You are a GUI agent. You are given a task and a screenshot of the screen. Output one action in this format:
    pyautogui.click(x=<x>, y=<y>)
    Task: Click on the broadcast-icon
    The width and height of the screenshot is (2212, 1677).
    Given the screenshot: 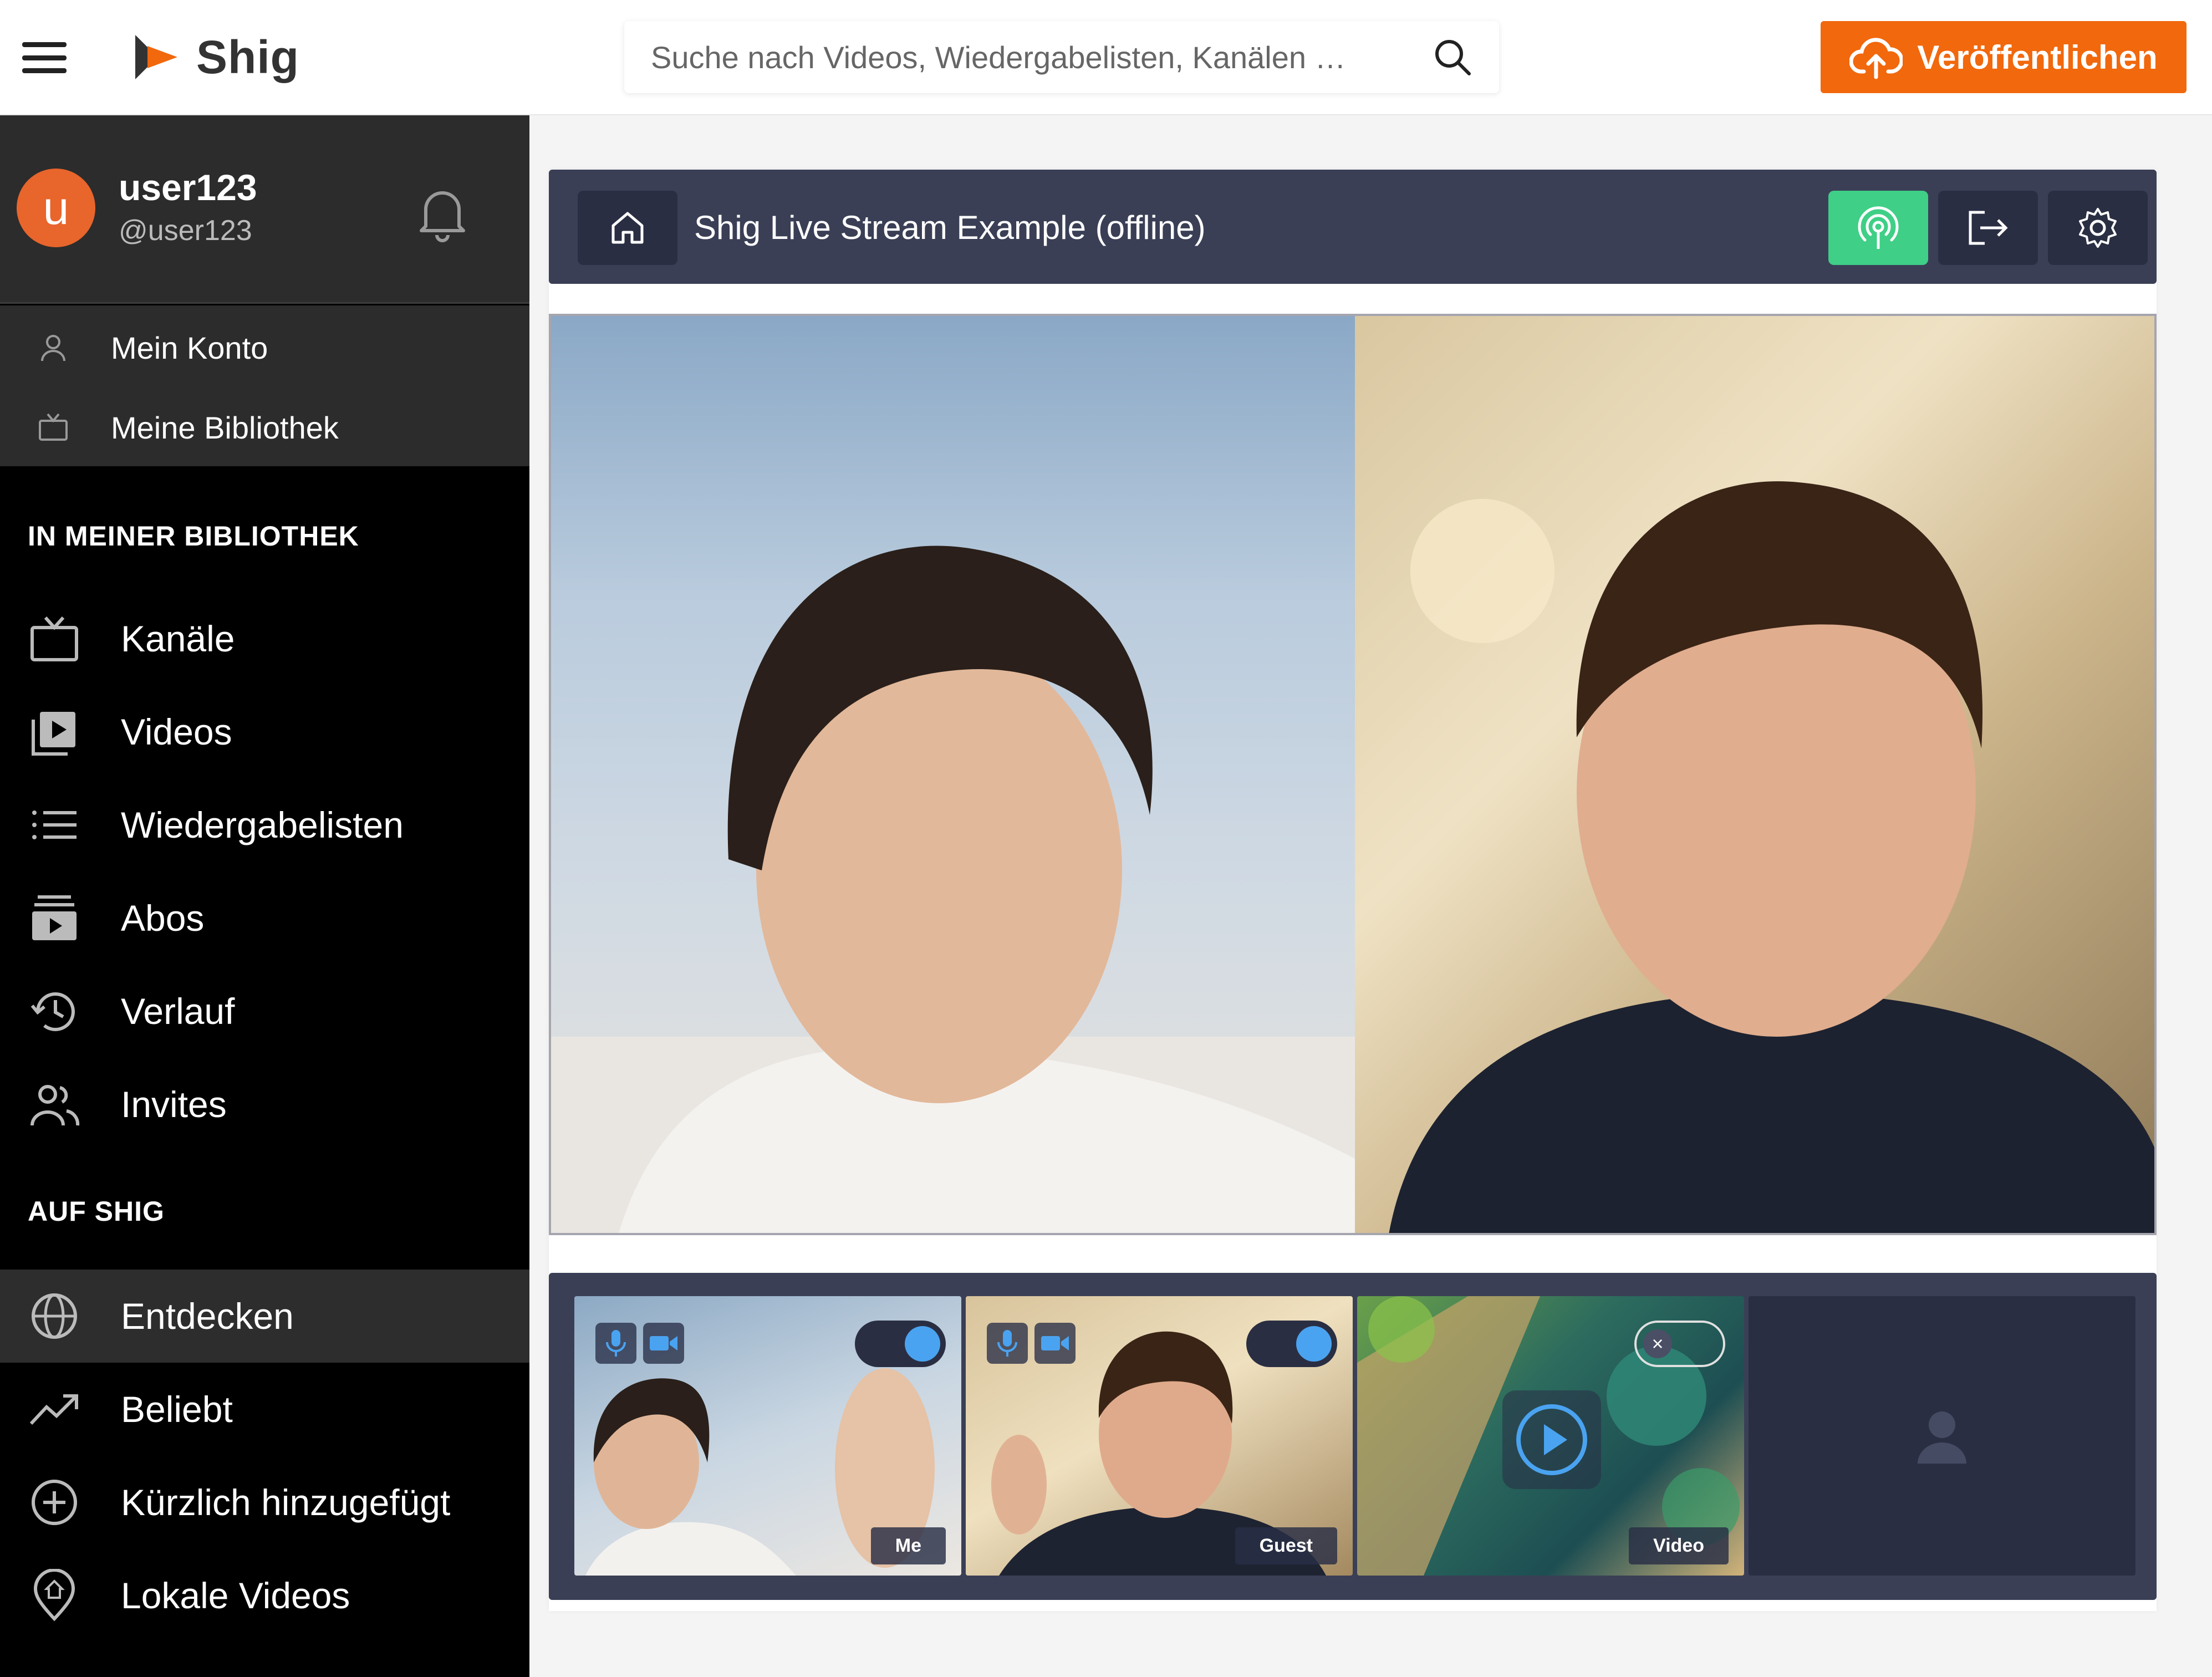 What is the action you would take?
    pyautogui.click(x=1878, y=227)
    